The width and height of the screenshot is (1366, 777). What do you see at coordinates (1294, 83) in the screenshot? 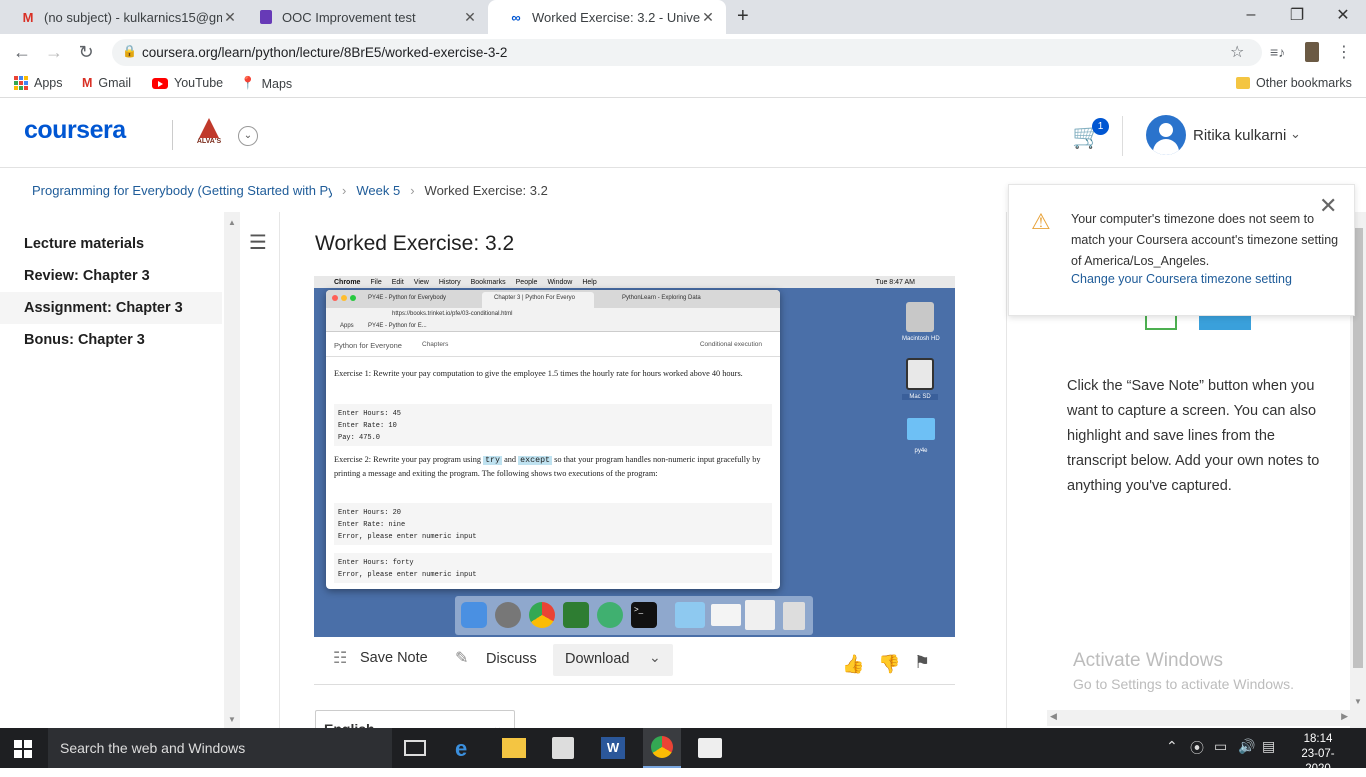
I see `other-bookmarks: Other bookmarks` at bounding box center [1294, 83].